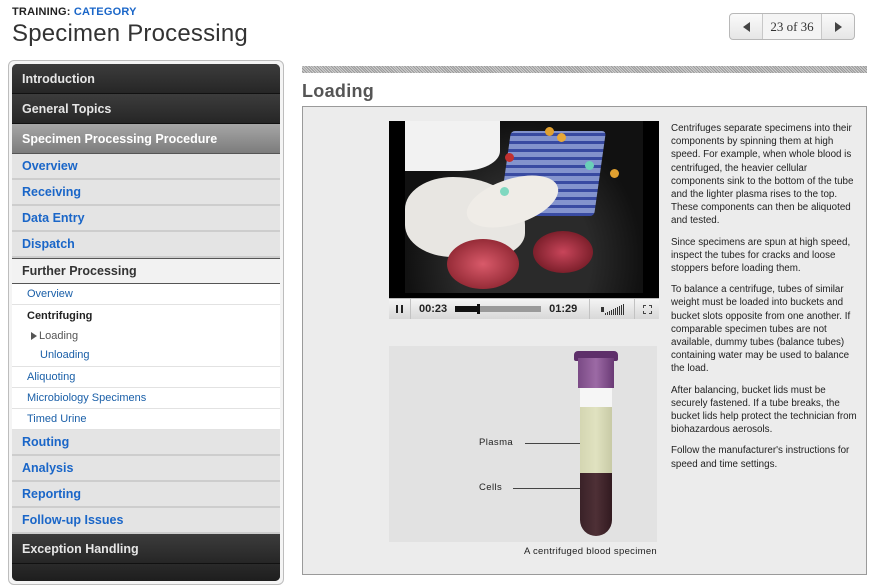 Image resolution: width=877 pixels, height=588 pixels. I want to click on sidebar-footer, so click(146, 572).